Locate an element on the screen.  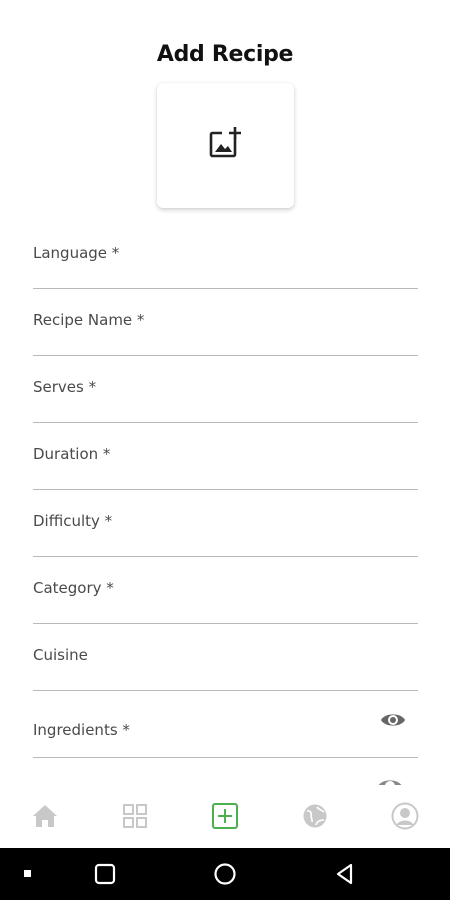
recipe-name-label: Recipe Name * is located at coordinates (89, 320).